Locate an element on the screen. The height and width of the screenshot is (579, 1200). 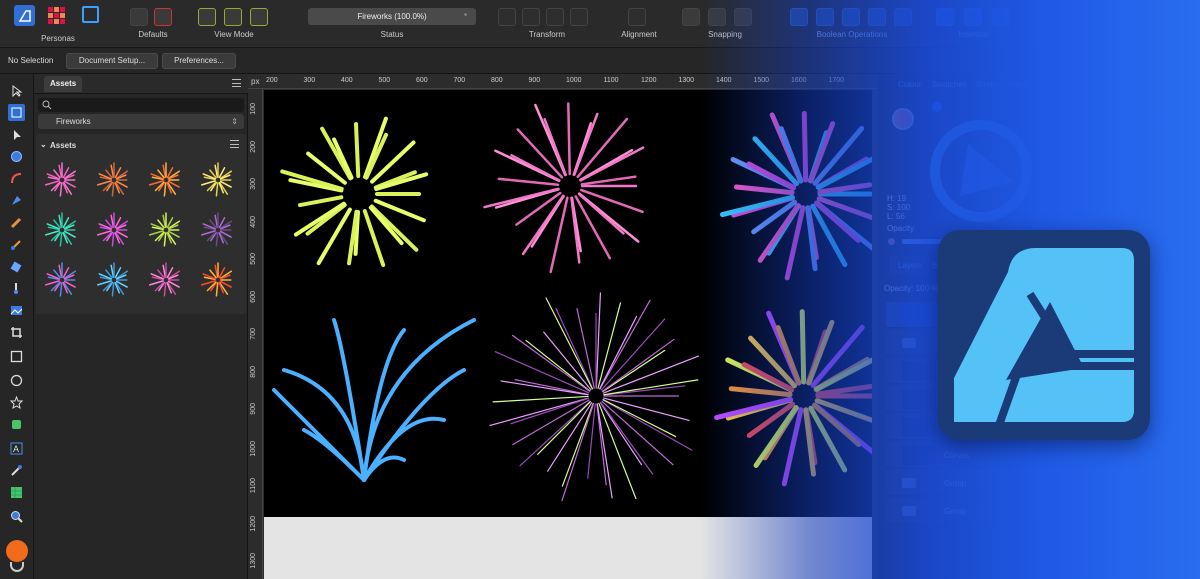
artistic-text-tool-icon: A is located at coordinates (16, 448).